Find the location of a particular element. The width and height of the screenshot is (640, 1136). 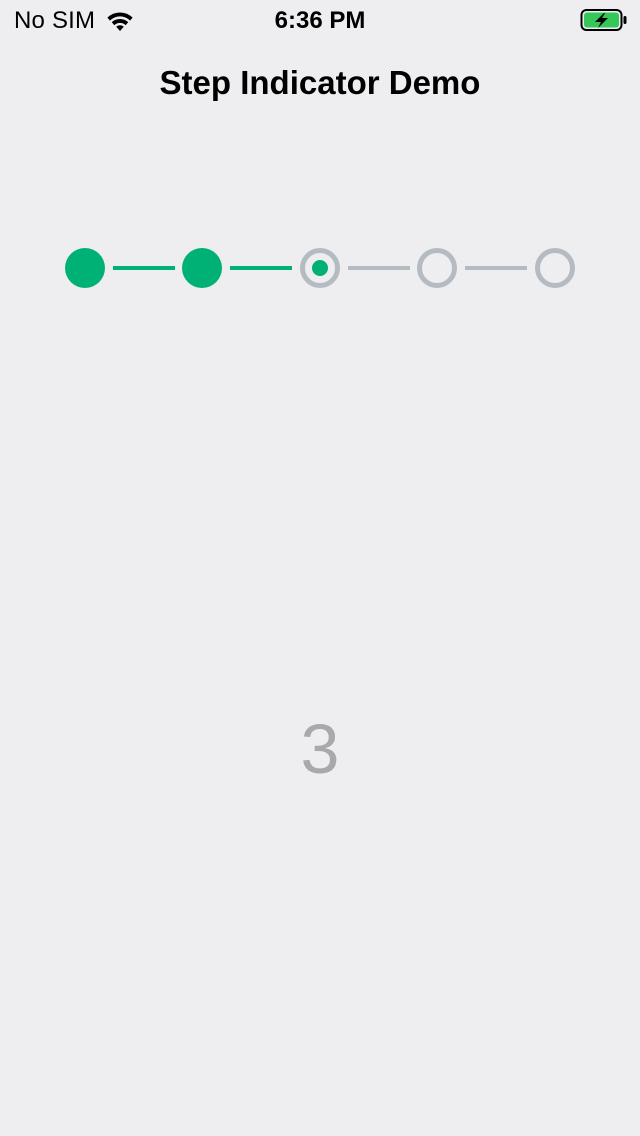

step-4-unfinished is located at coordinates (437, 268).